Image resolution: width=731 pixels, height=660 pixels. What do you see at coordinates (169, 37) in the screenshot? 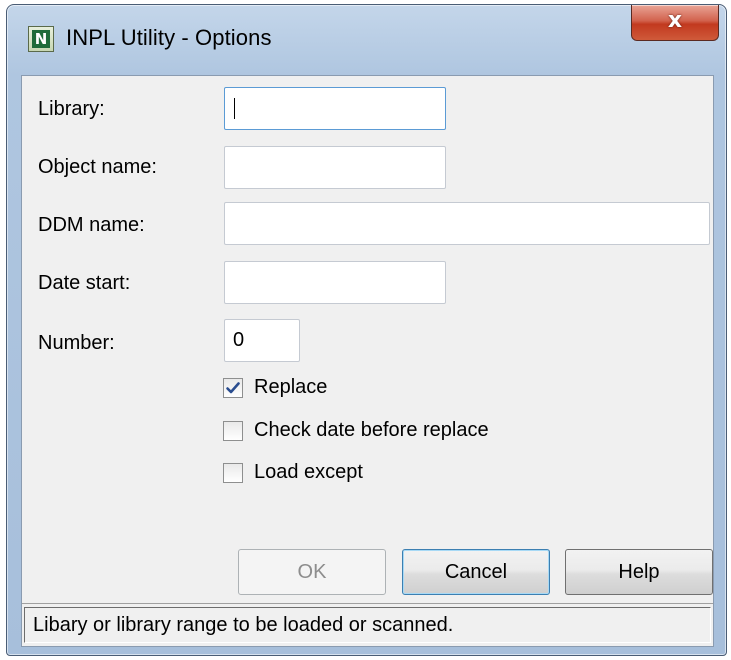
I see `window-title: INPL Utility - Options` at bounding box center [169, 37].